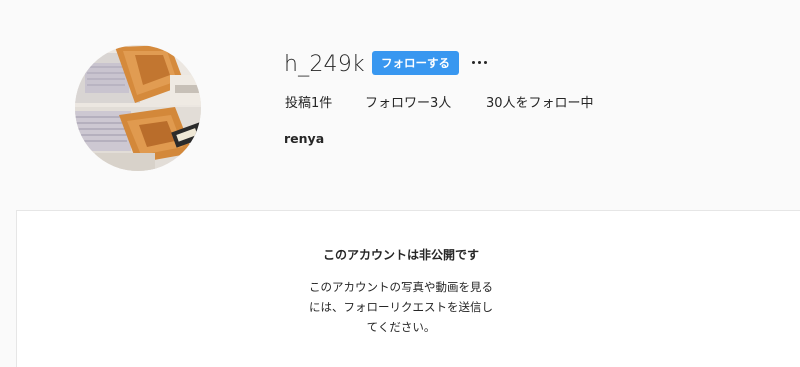  I want to click on private-desc-line: には、フォローリクエストを送信し, so click(401, 307).